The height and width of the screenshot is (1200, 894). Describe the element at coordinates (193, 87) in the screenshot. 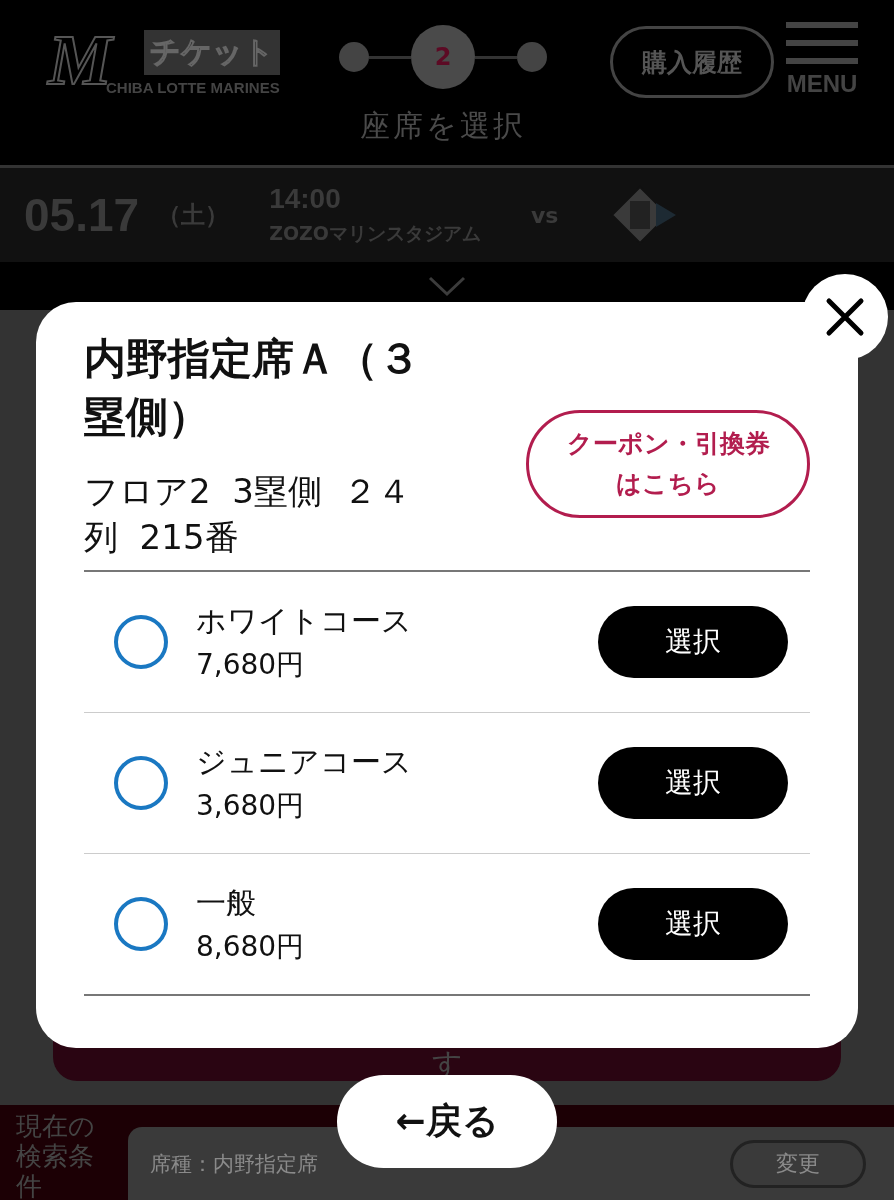

I see `logo-subtitle: CHIBA LOTTE MARINES` at that location.